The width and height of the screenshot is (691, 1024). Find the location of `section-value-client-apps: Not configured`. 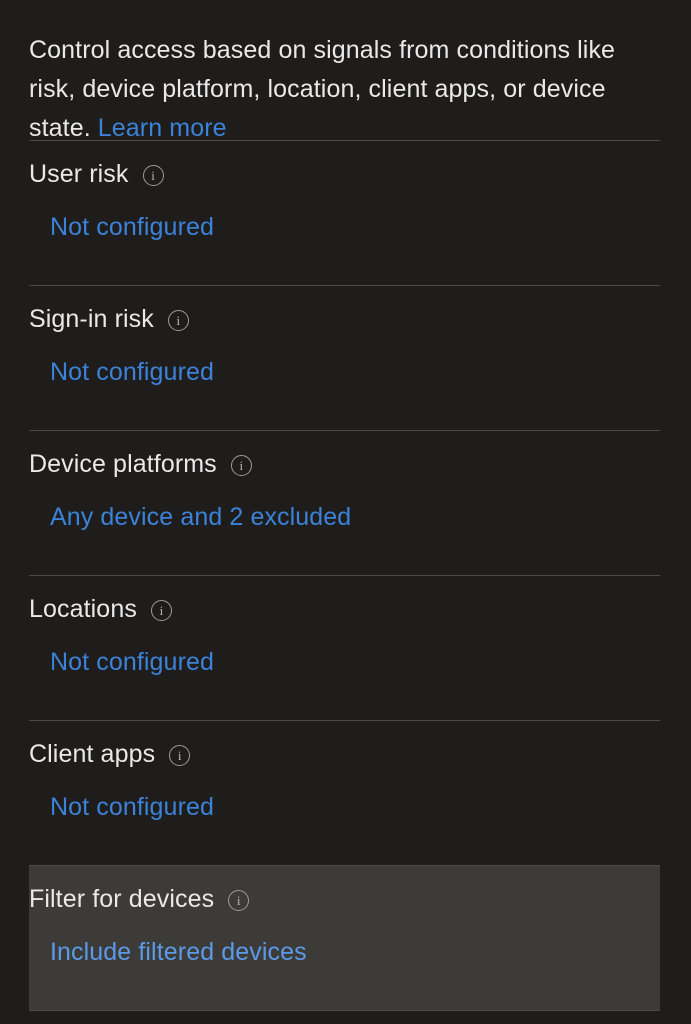

section-value-client-apps: Not configured is located at coordinates (132, 807).